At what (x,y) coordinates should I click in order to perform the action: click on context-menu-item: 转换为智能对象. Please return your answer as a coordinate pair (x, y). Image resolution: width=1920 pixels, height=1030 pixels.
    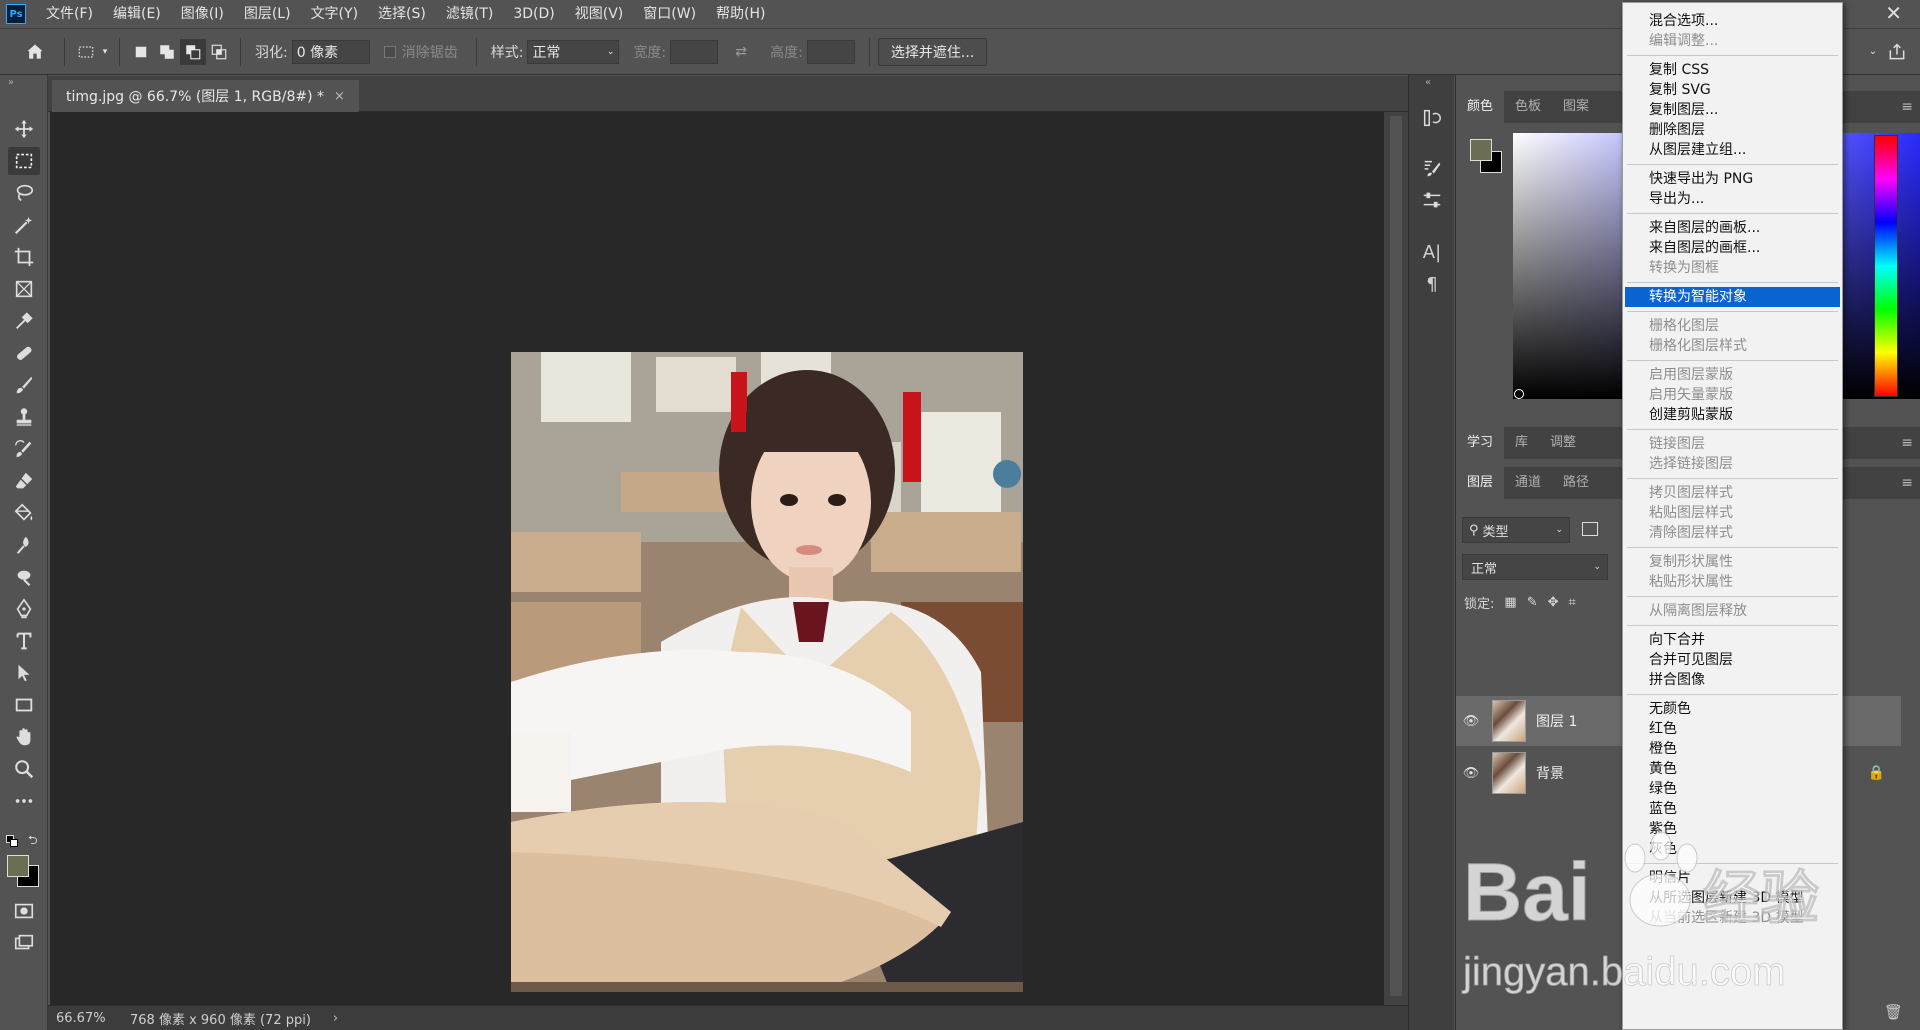
    Looking at the image, I should click on (1732, 297).